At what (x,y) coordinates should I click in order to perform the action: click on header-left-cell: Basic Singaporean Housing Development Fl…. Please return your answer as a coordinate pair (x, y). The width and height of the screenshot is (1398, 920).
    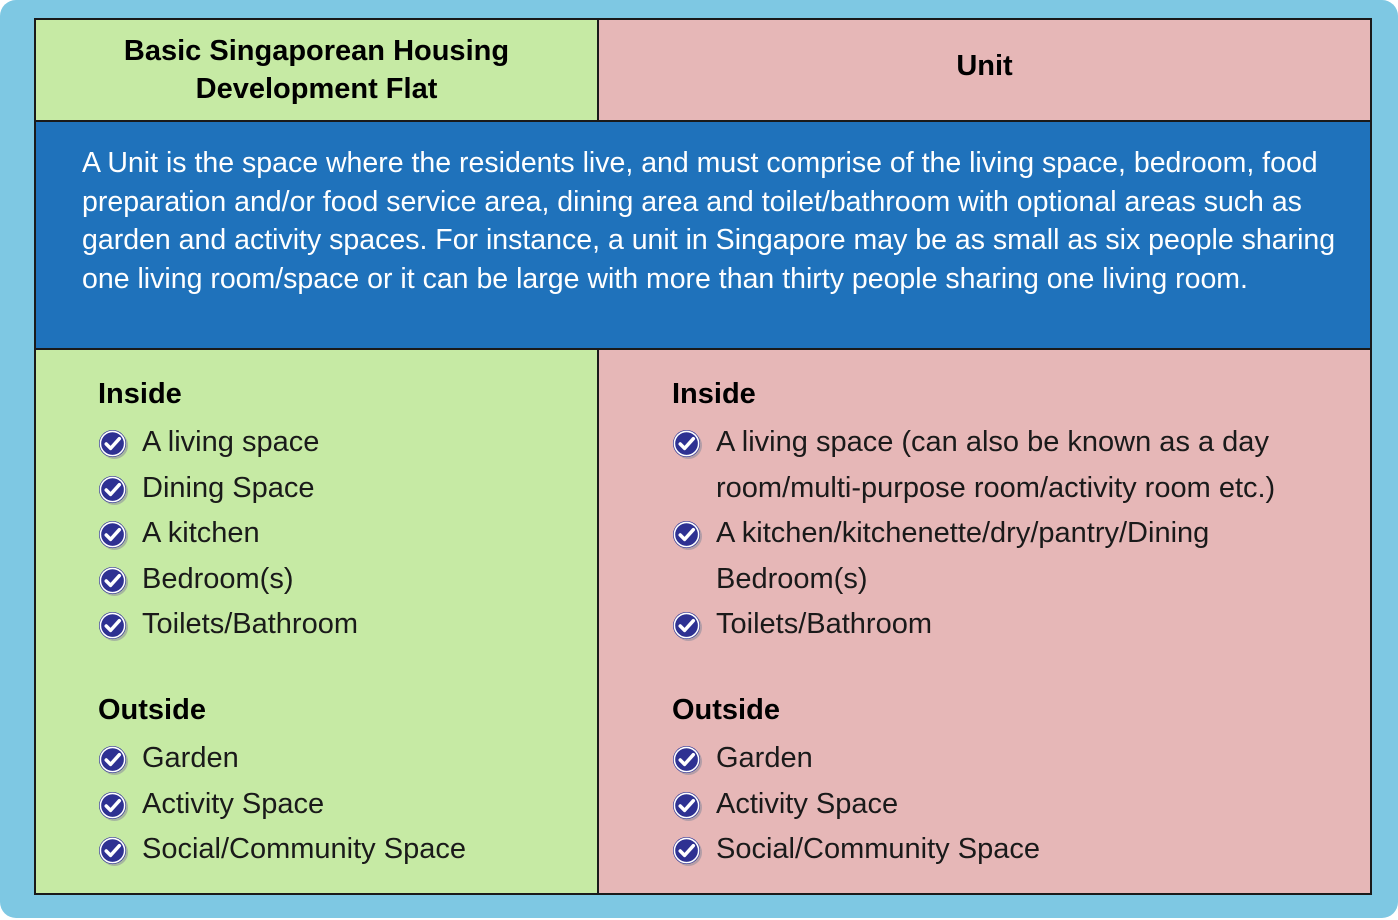
    Looking at the image, I should click on (317, 70).